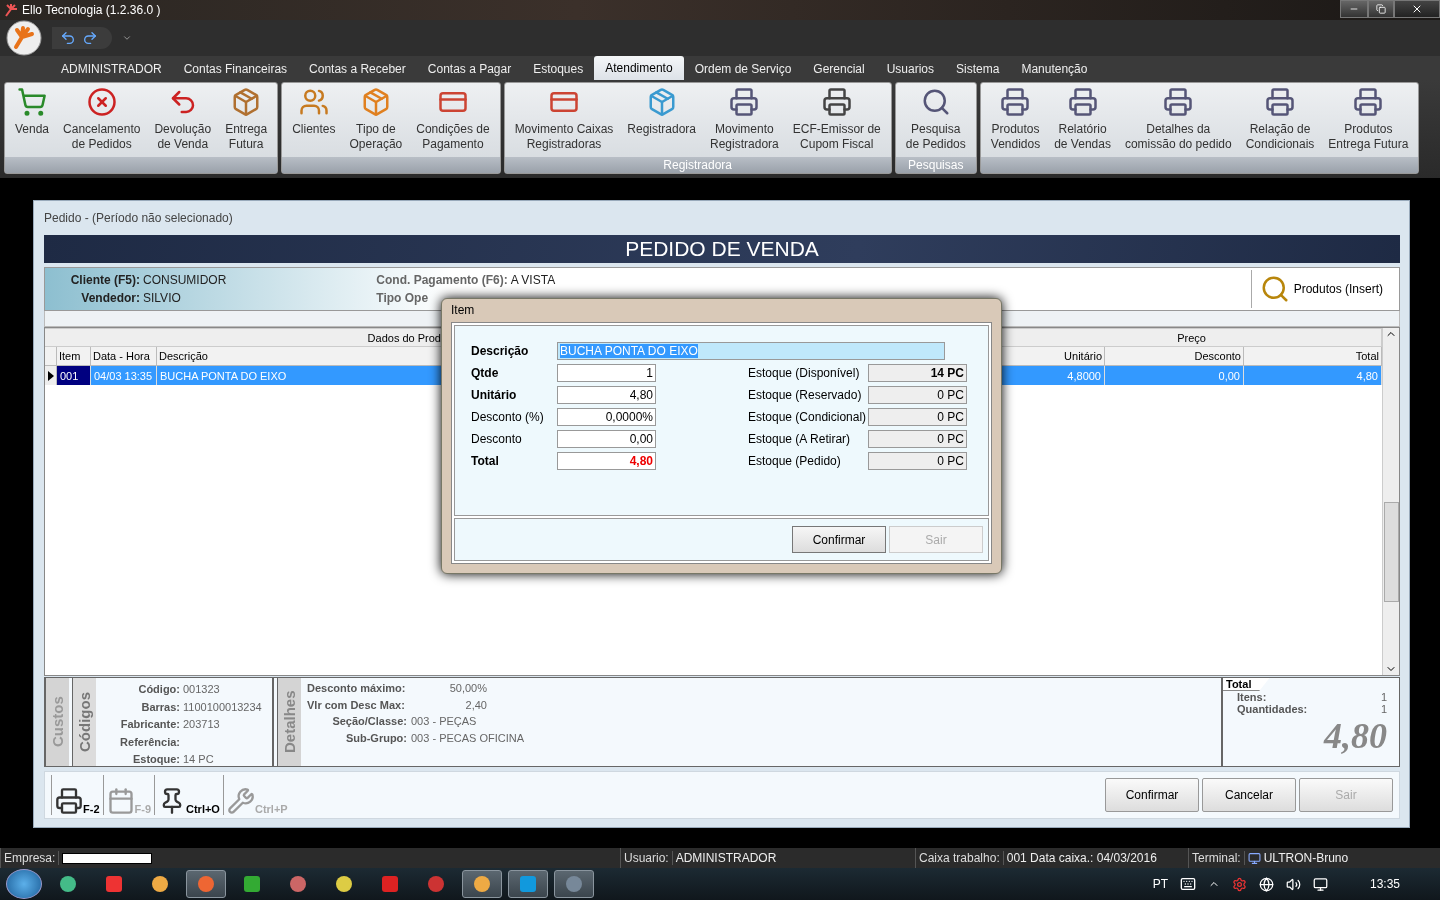 This screenshot has height=900, width=1440. What do you see at coordinates (1272, 709) in the screenshot?
I see `field-label: Quantidades:` at bounding box center [1272, 709].